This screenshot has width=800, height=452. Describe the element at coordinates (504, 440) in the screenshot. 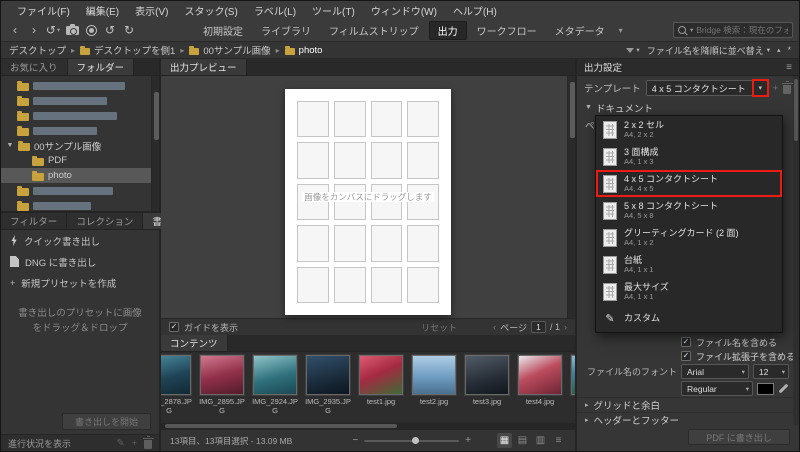

I see `grid-view-icon: ▦` at that location.